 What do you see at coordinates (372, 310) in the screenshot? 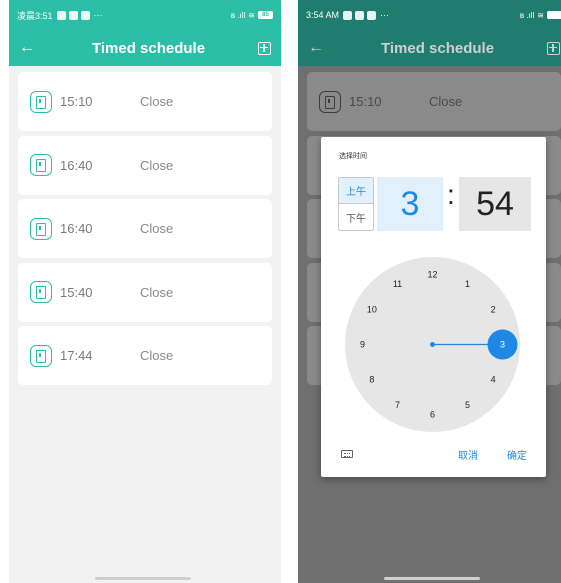
I see `dial-number-10: 10` at bounding box center [372, 310].